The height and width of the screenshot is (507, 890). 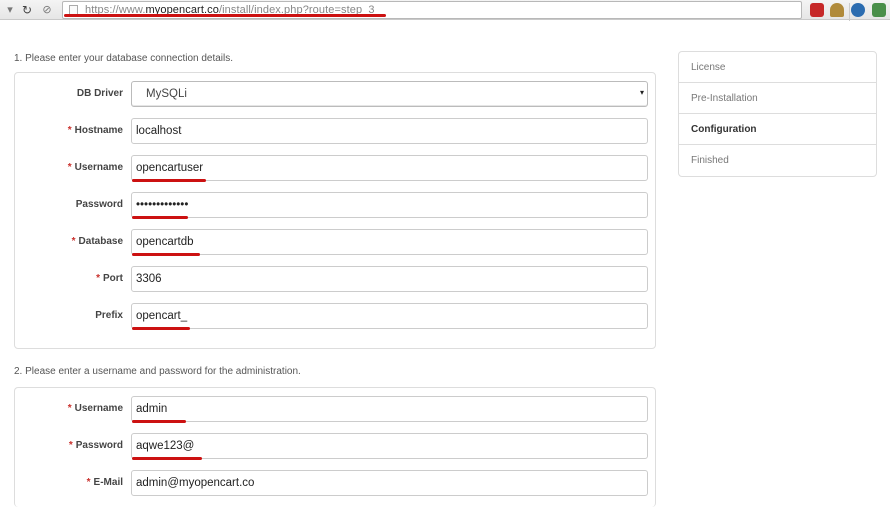 I want to click on database-database-label: * Database, so click(x=69, y=241).